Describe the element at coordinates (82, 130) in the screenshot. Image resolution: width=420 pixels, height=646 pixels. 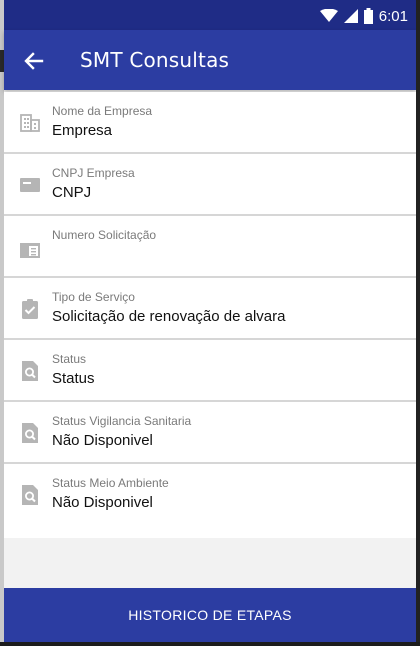
I see `field-value: Empresa` at that location.